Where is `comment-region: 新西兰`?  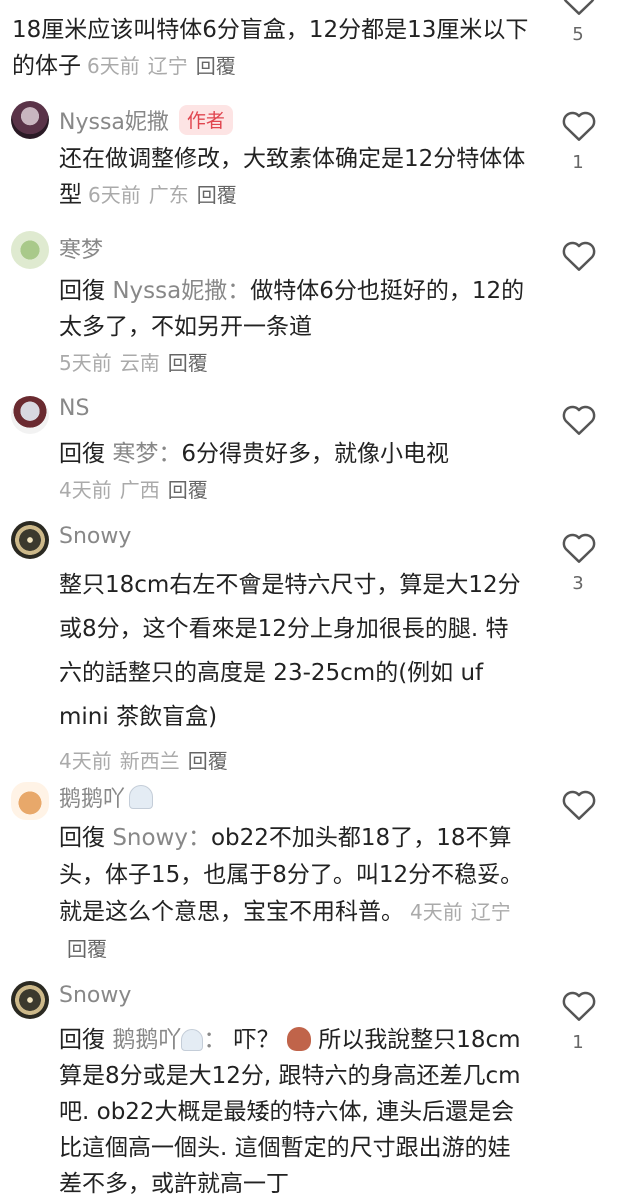 comment-region: 新西兰 is located at coordinates (149, 761).